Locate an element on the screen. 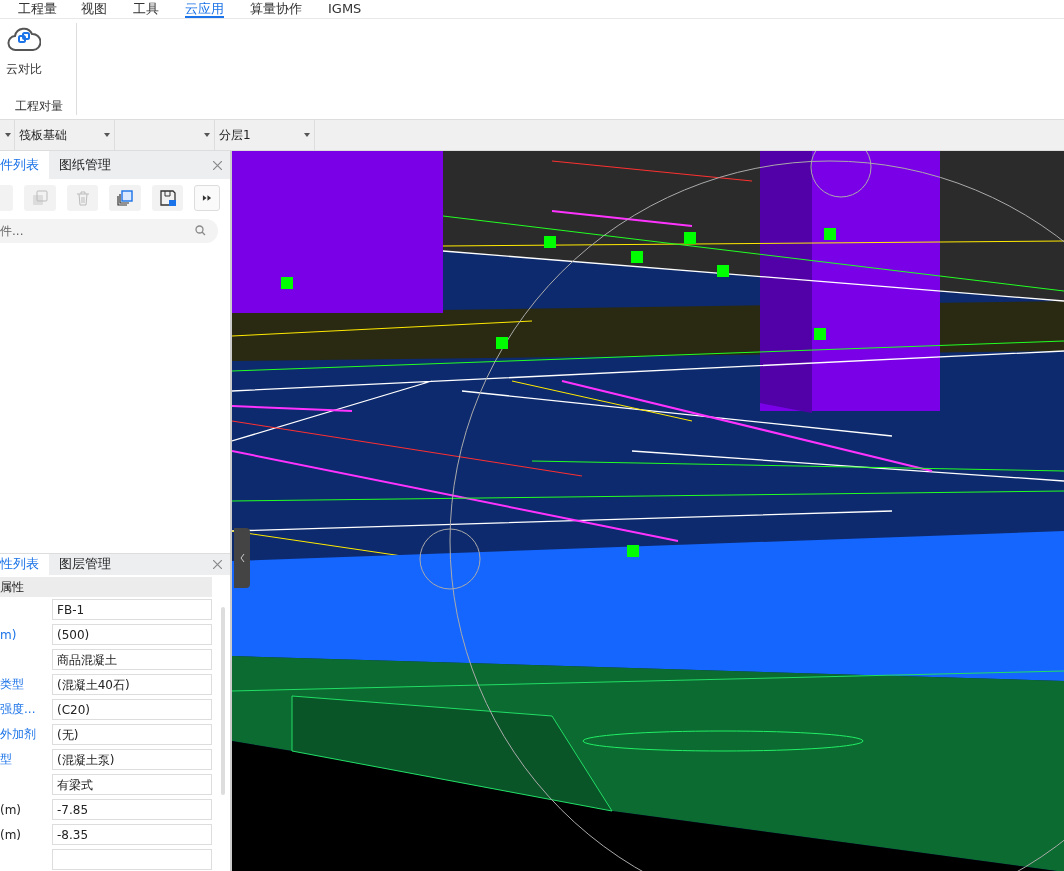 The width and height of the screenshot is (1064, 871). more-button is located at coordinates (207, 198).